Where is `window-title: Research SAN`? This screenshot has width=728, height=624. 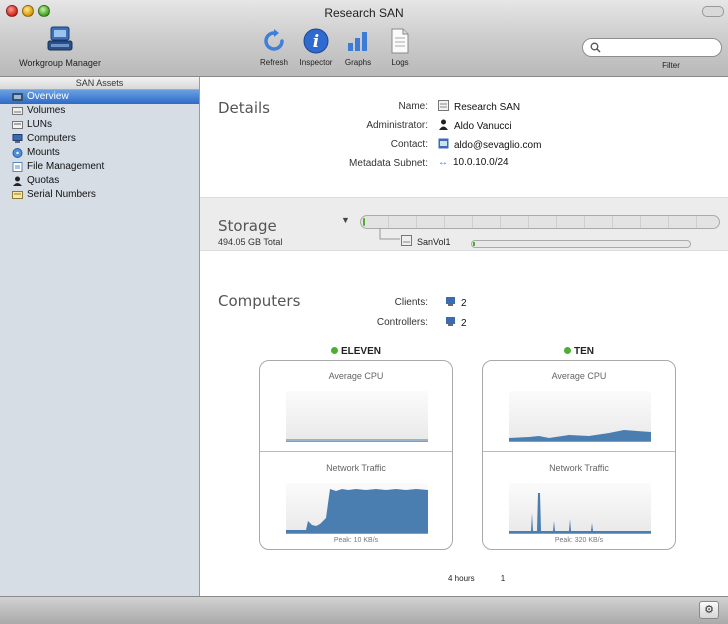
window-title: Research SAN is located at coordinates (364, 13).